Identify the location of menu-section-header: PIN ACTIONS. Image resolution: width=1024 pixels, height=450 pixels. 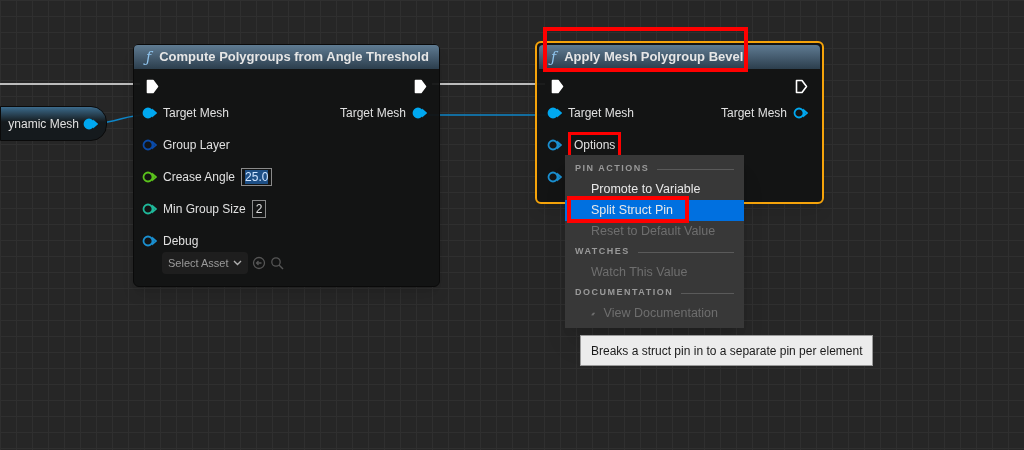
(612, 169).